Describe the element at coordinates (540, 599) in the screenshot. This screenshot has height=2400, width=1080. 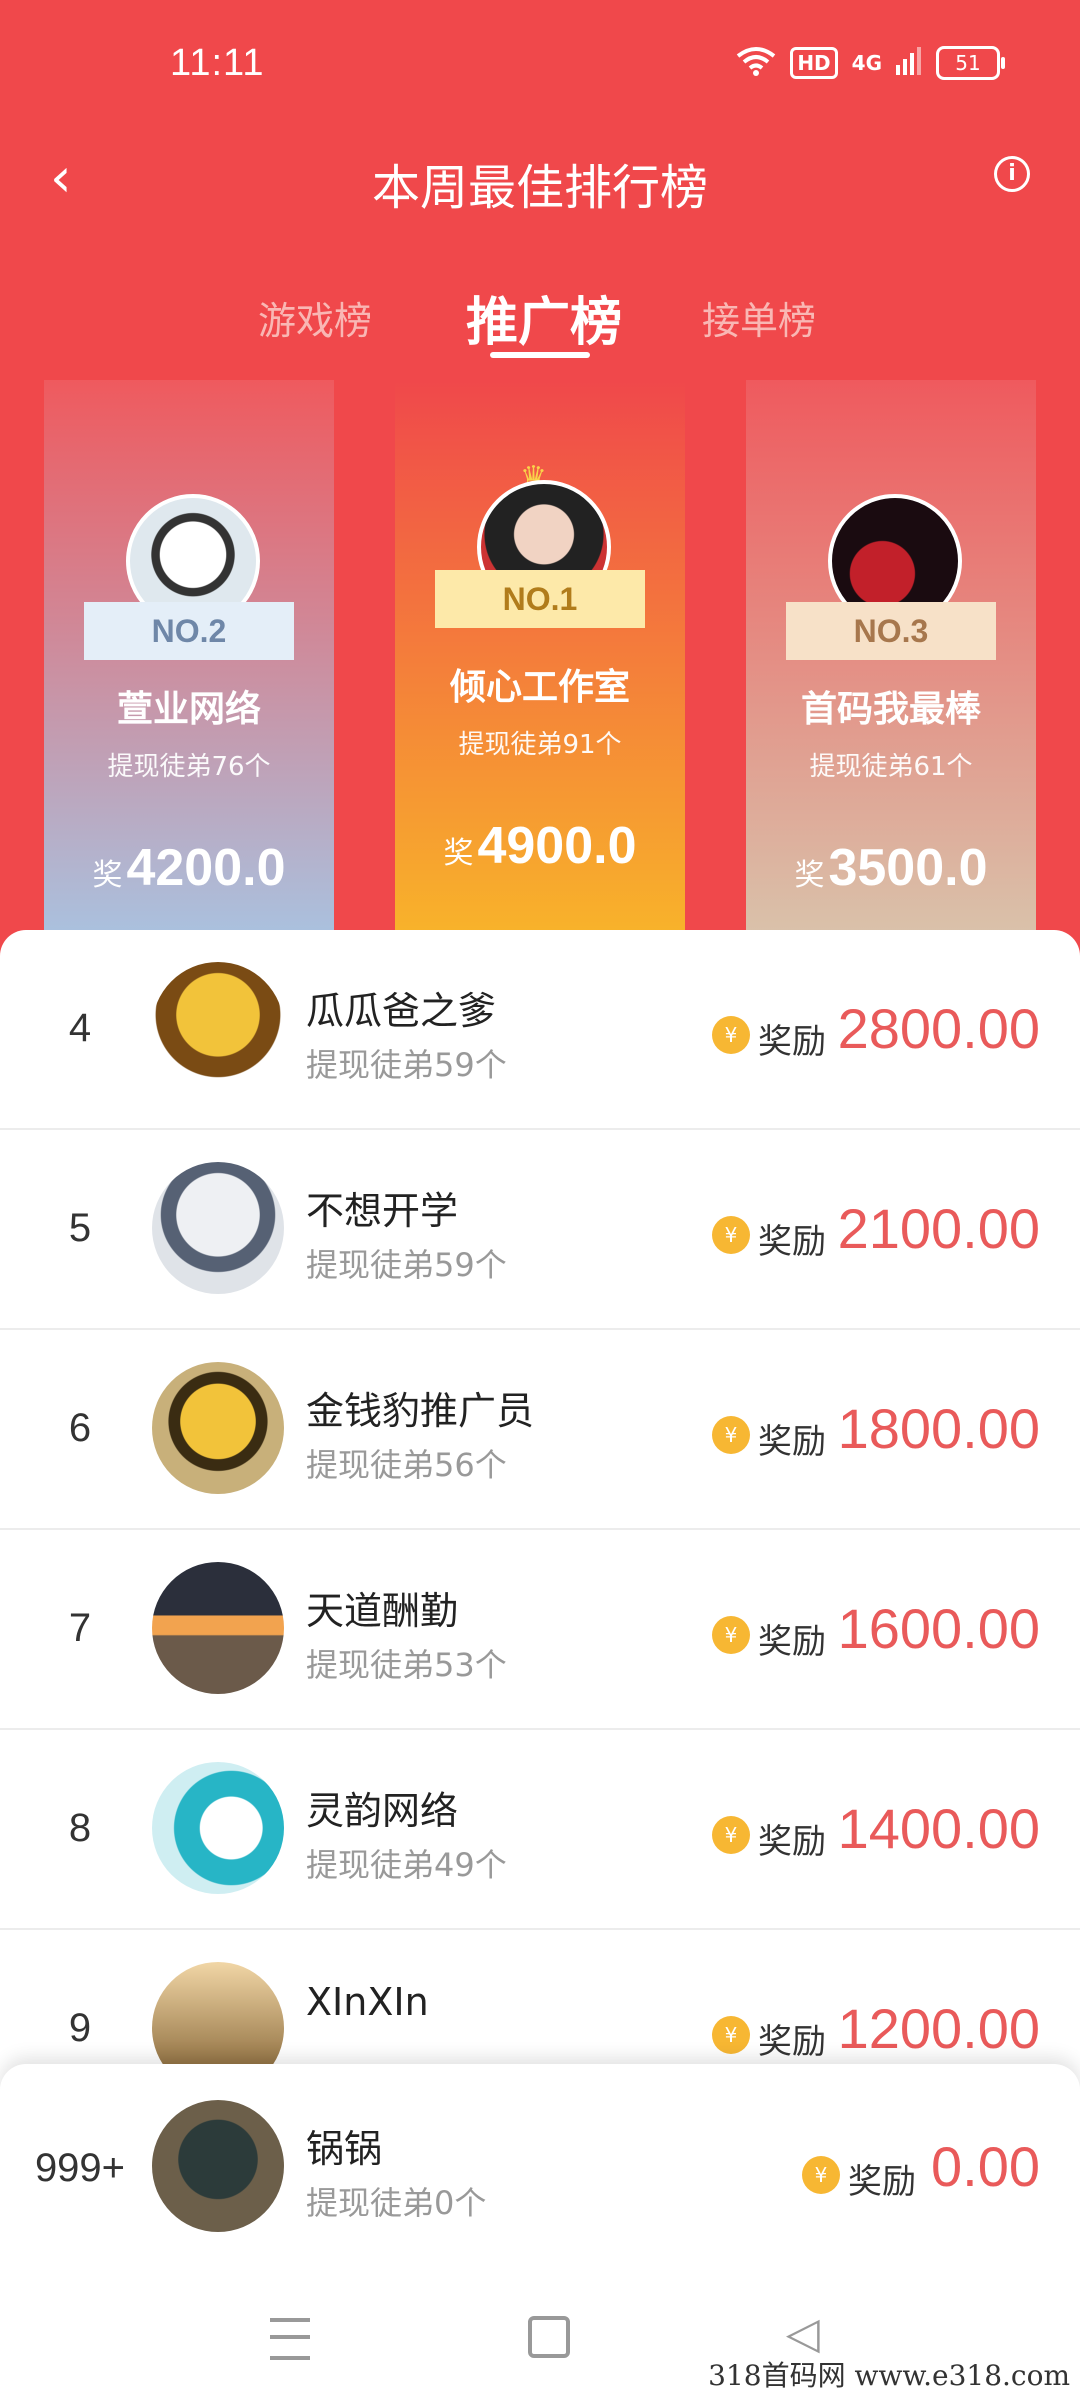
I see `rank-badge: NO.1` at that location.